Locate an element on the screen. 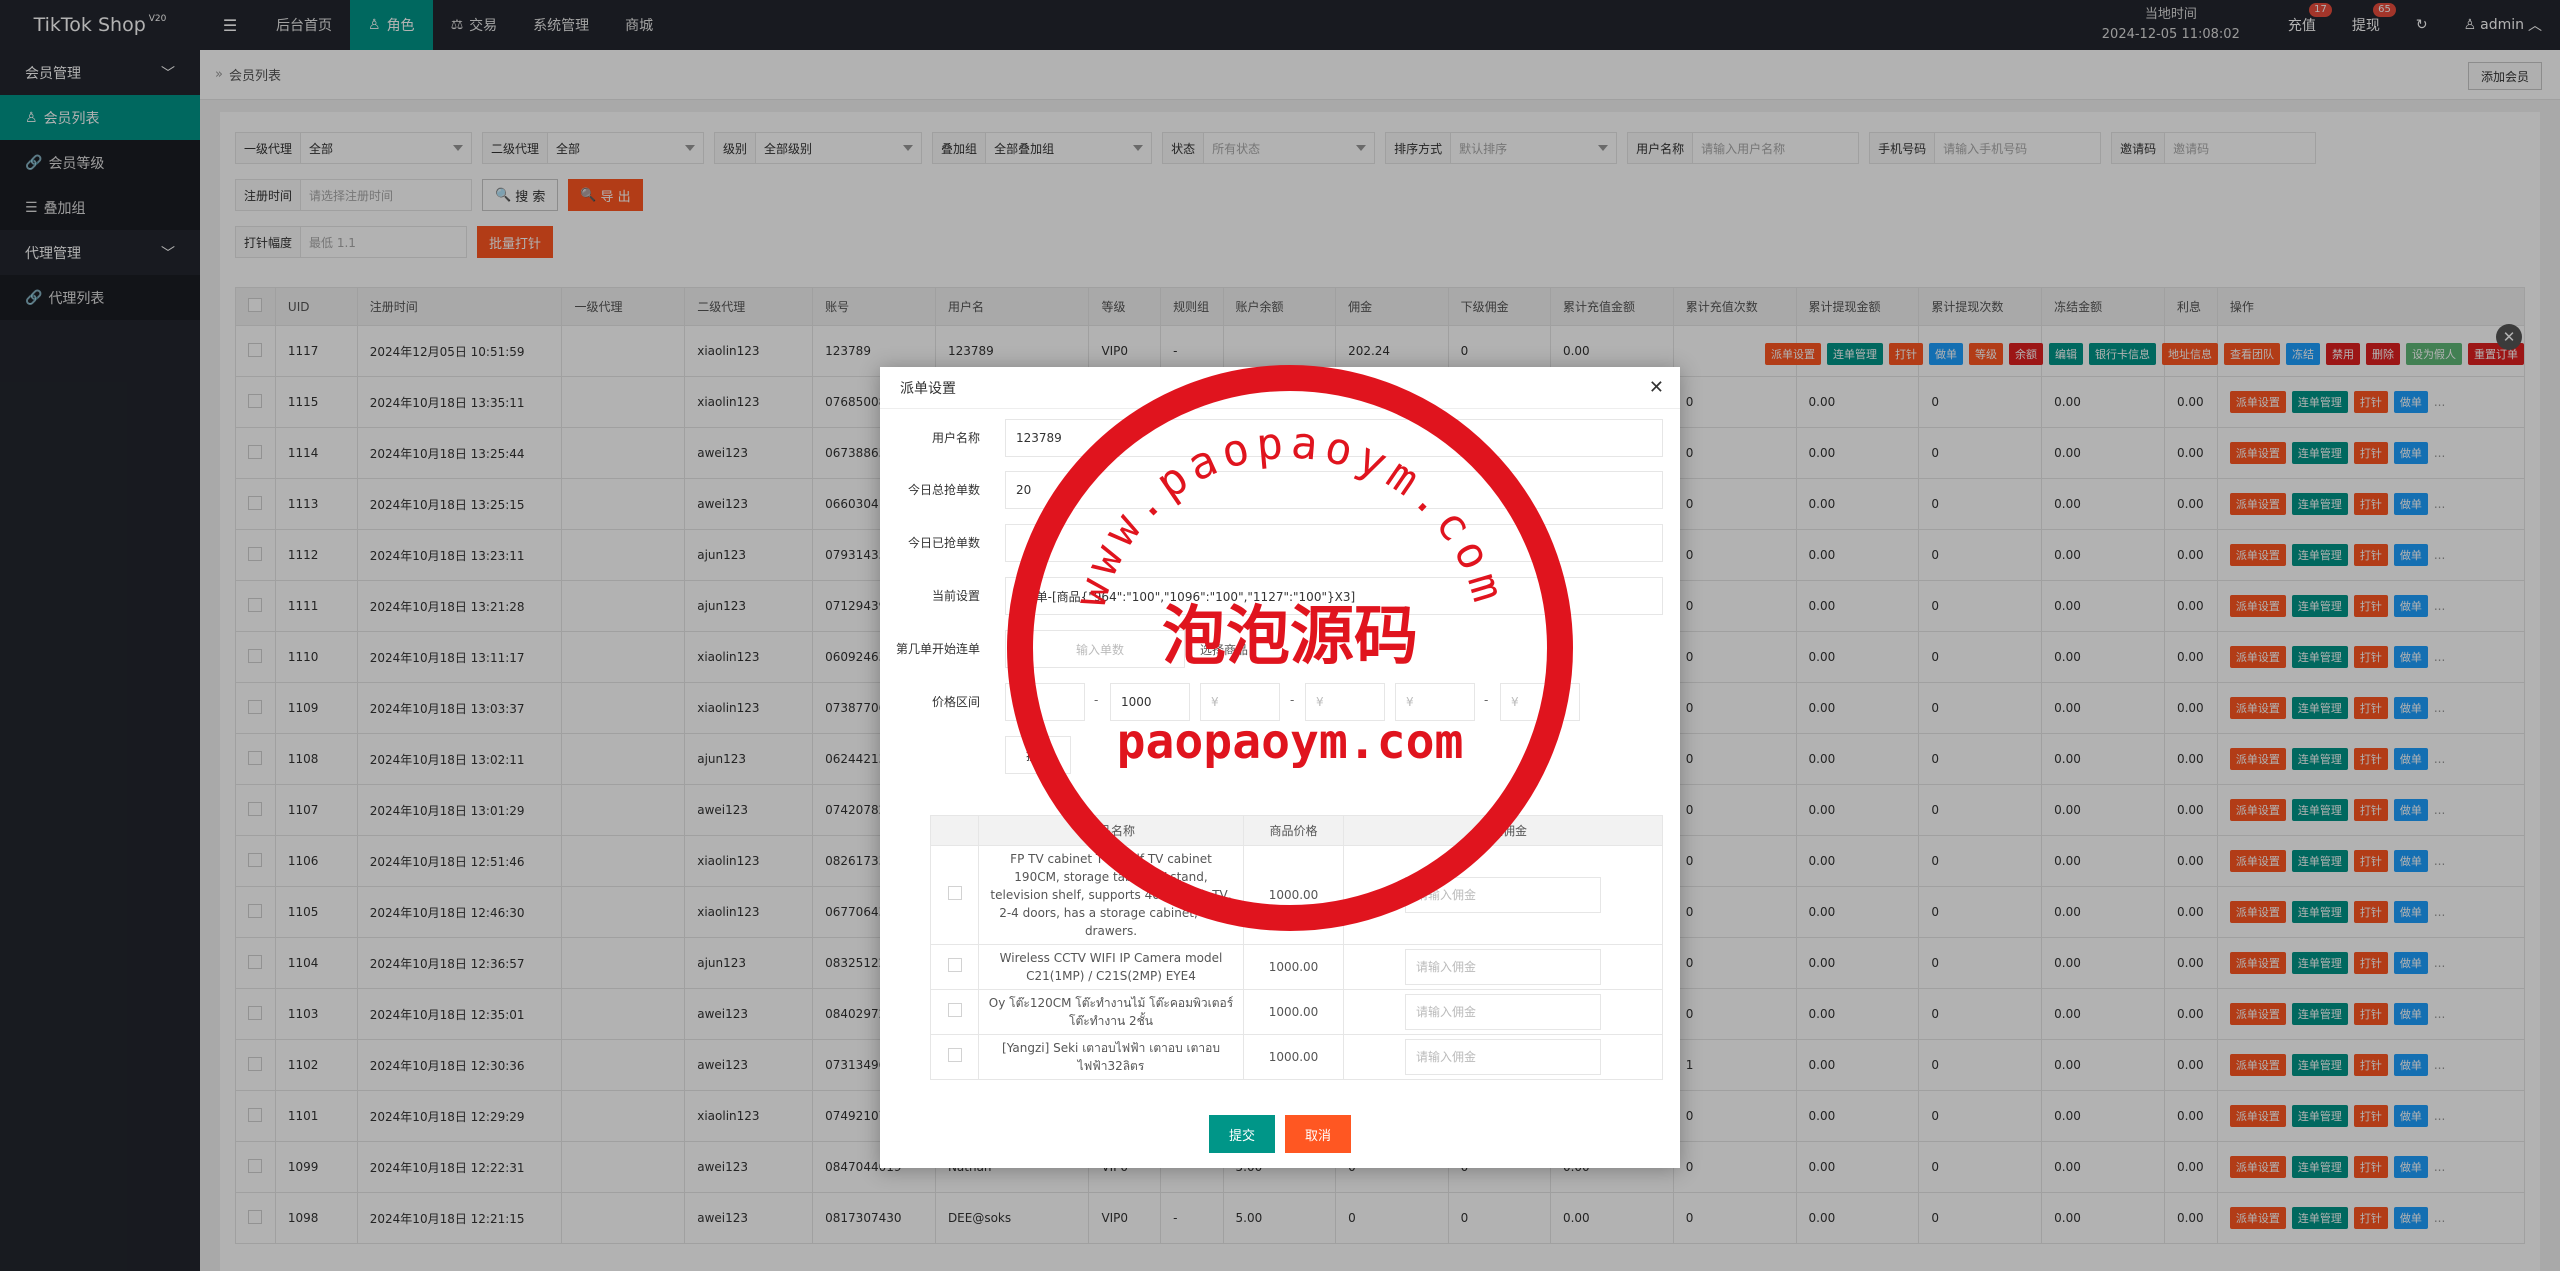  today-done-label: 今日已抢单数 is located at coordinates (943, 543).